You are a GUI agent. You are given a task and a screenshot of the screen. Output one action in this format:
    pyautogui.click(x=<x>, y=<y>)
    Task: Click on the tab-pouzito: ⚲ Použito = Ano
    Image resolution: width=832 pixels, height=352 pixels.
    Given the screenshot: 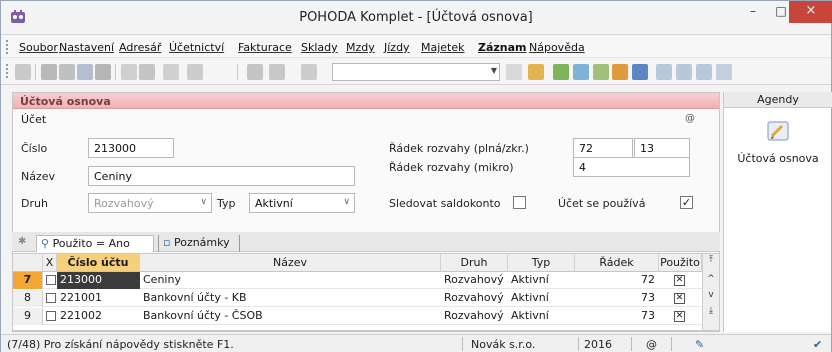 What is the action you would take?
    pyautogui.click(x=95, y=243)
    